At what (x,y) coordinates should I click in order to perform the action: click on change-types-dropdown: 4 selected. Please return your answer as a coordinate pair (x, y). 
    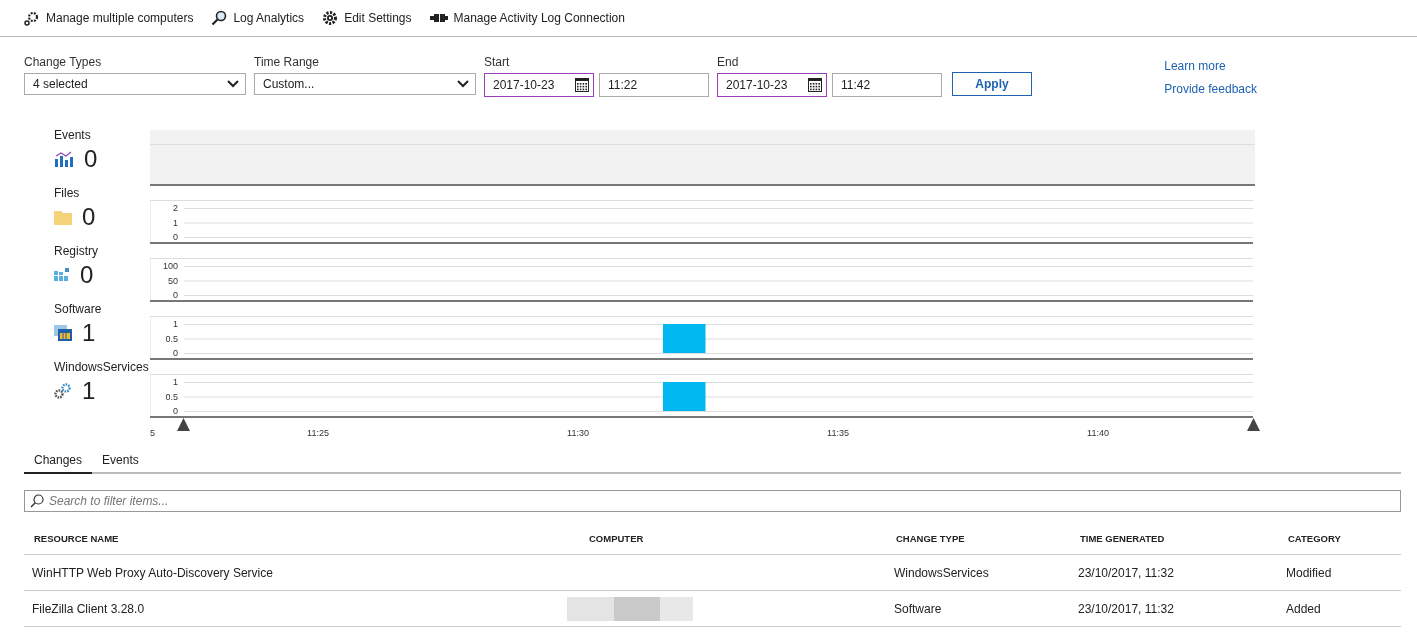
    Looking at the image, I should click on (135, 84).